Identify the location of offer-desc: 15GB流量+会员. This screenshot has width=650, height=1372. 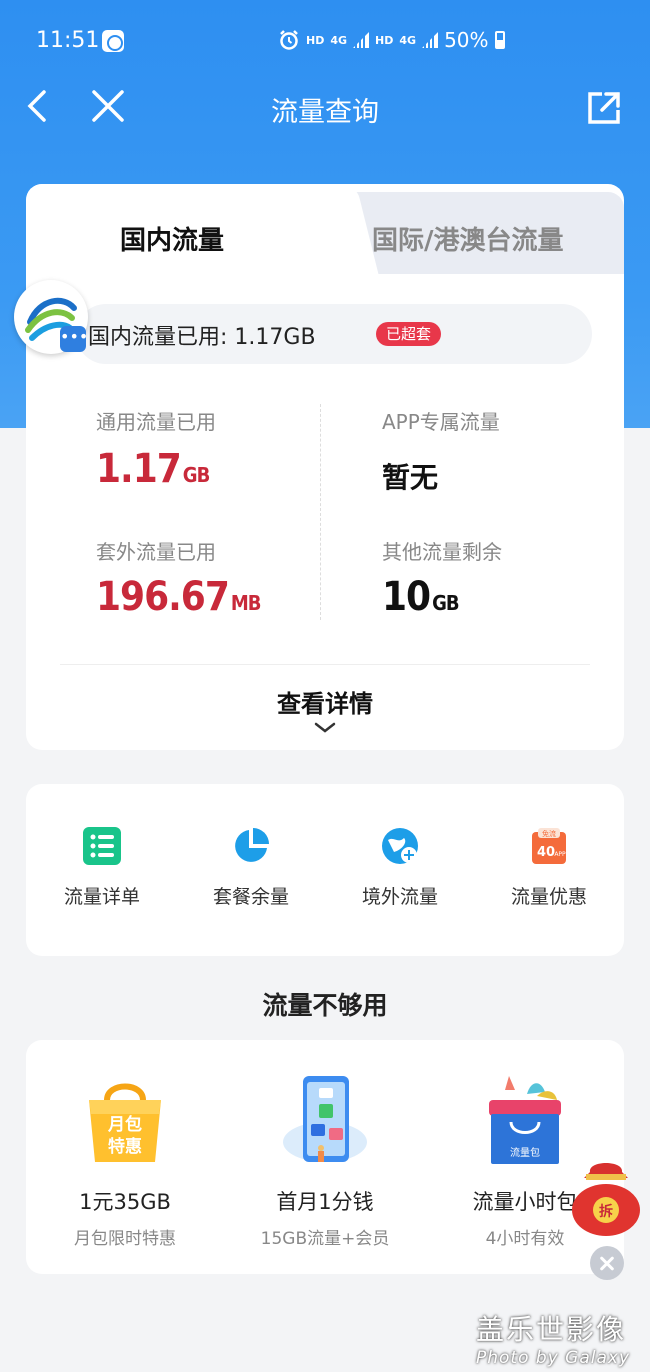
(325, 1239).